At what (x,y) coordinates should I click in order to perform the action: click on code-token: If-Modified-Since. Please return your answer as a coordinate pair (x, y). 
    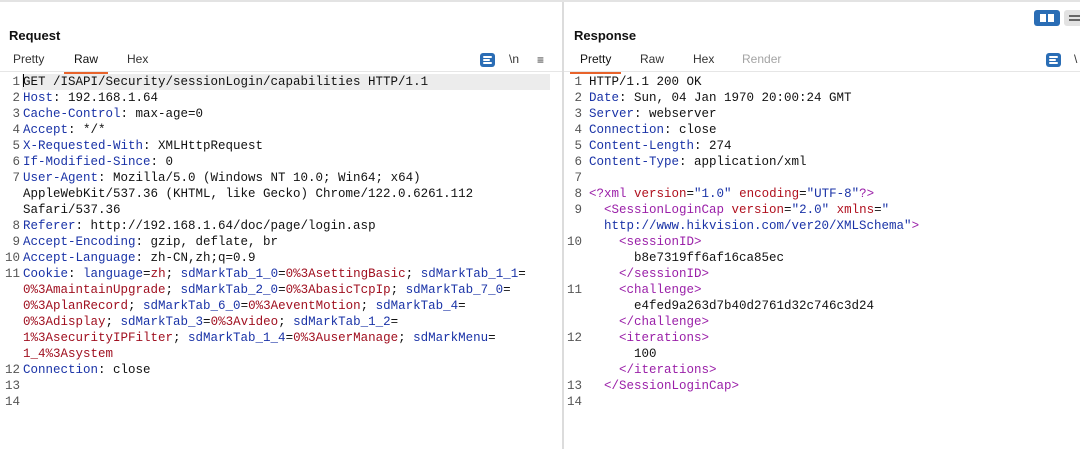
    Looking at the image, I should click on (87, 162).